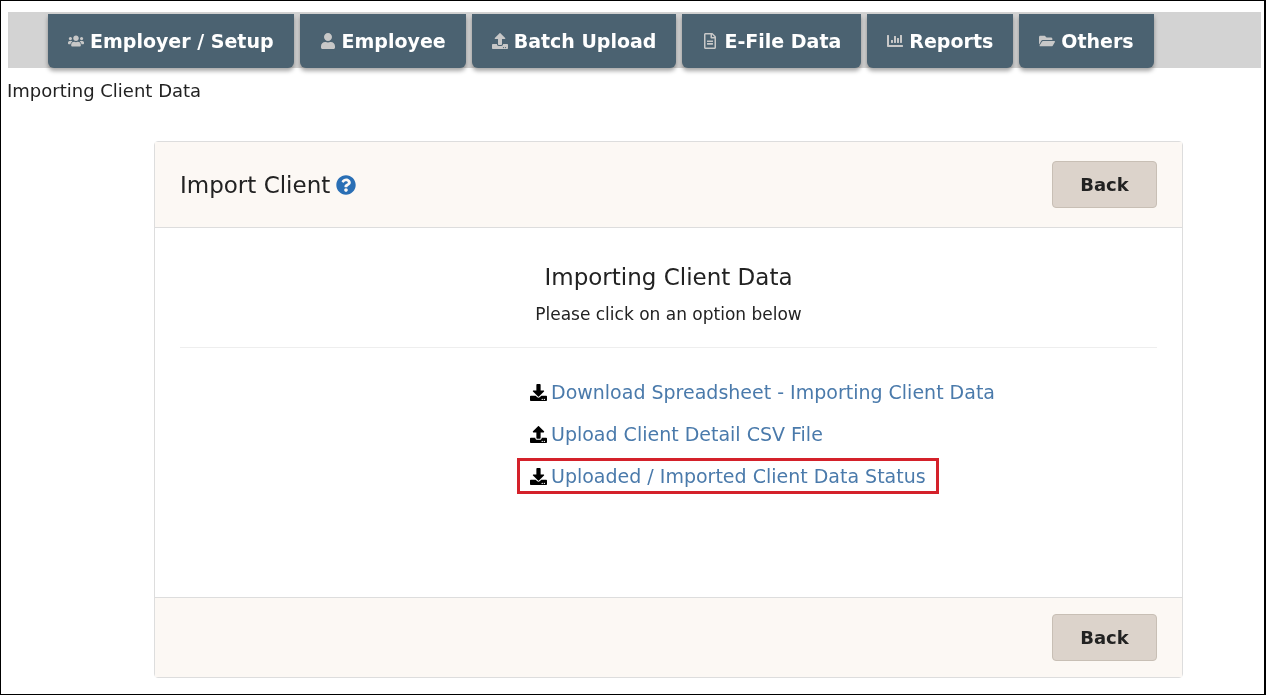 This screenshot has width=1266, height=695. What do you see at coordinates (76, 41) in the screenshot?
I see `users-icon` at bounding box center [76, 41].